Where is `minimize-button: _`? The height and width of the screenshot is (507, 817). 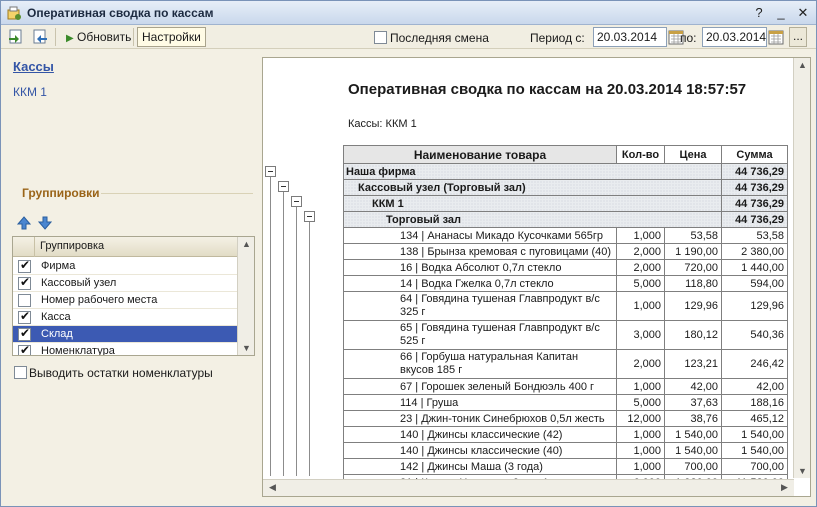
minimize-button: _ is located at coordinates (781, 13).